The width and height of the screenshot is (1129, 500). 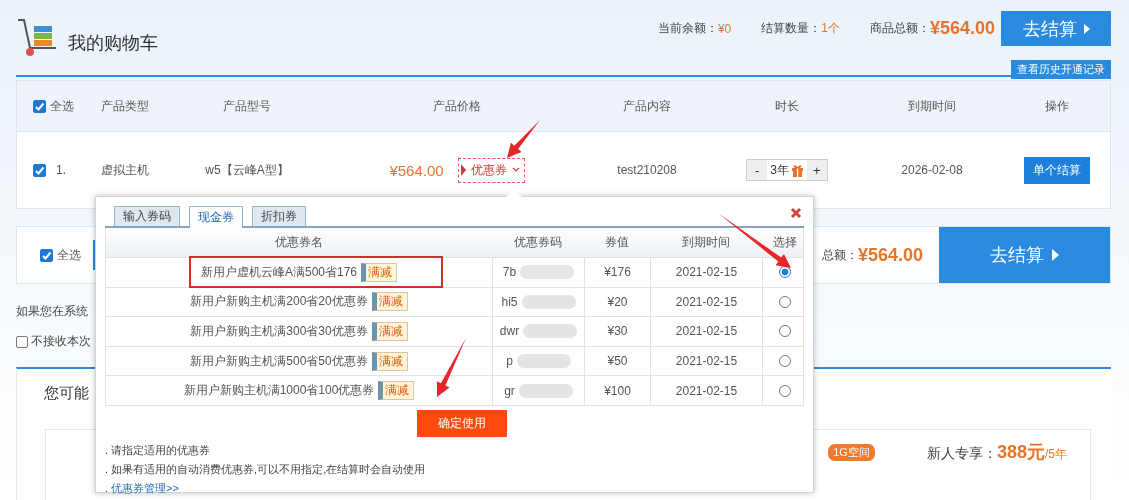 I want to click on coupon-name: 新用户新购主机满500省50优惠券, so click(x=279, y=361).